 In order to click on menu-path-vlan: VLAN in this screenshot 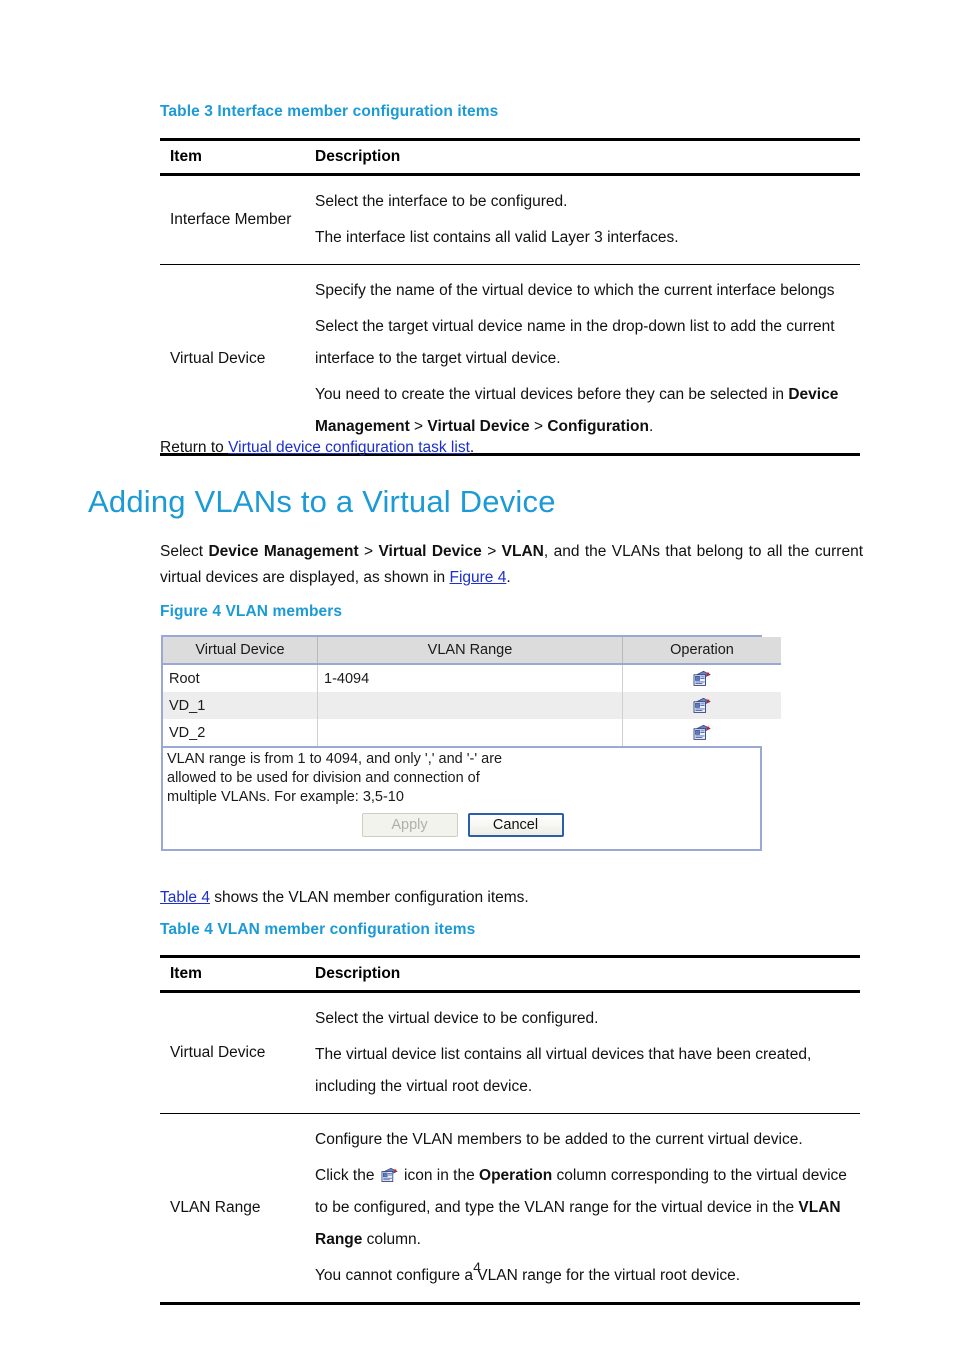, I will do `click(522, 551)`.